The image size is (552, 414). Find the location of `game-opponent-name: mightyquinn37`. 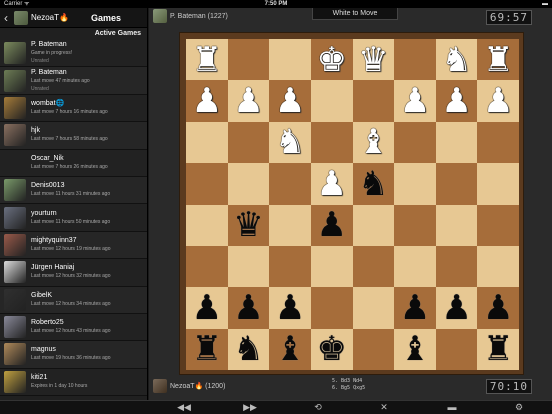

game-opponent-name: mightyquinn37 is located at coordinates (54, 240).